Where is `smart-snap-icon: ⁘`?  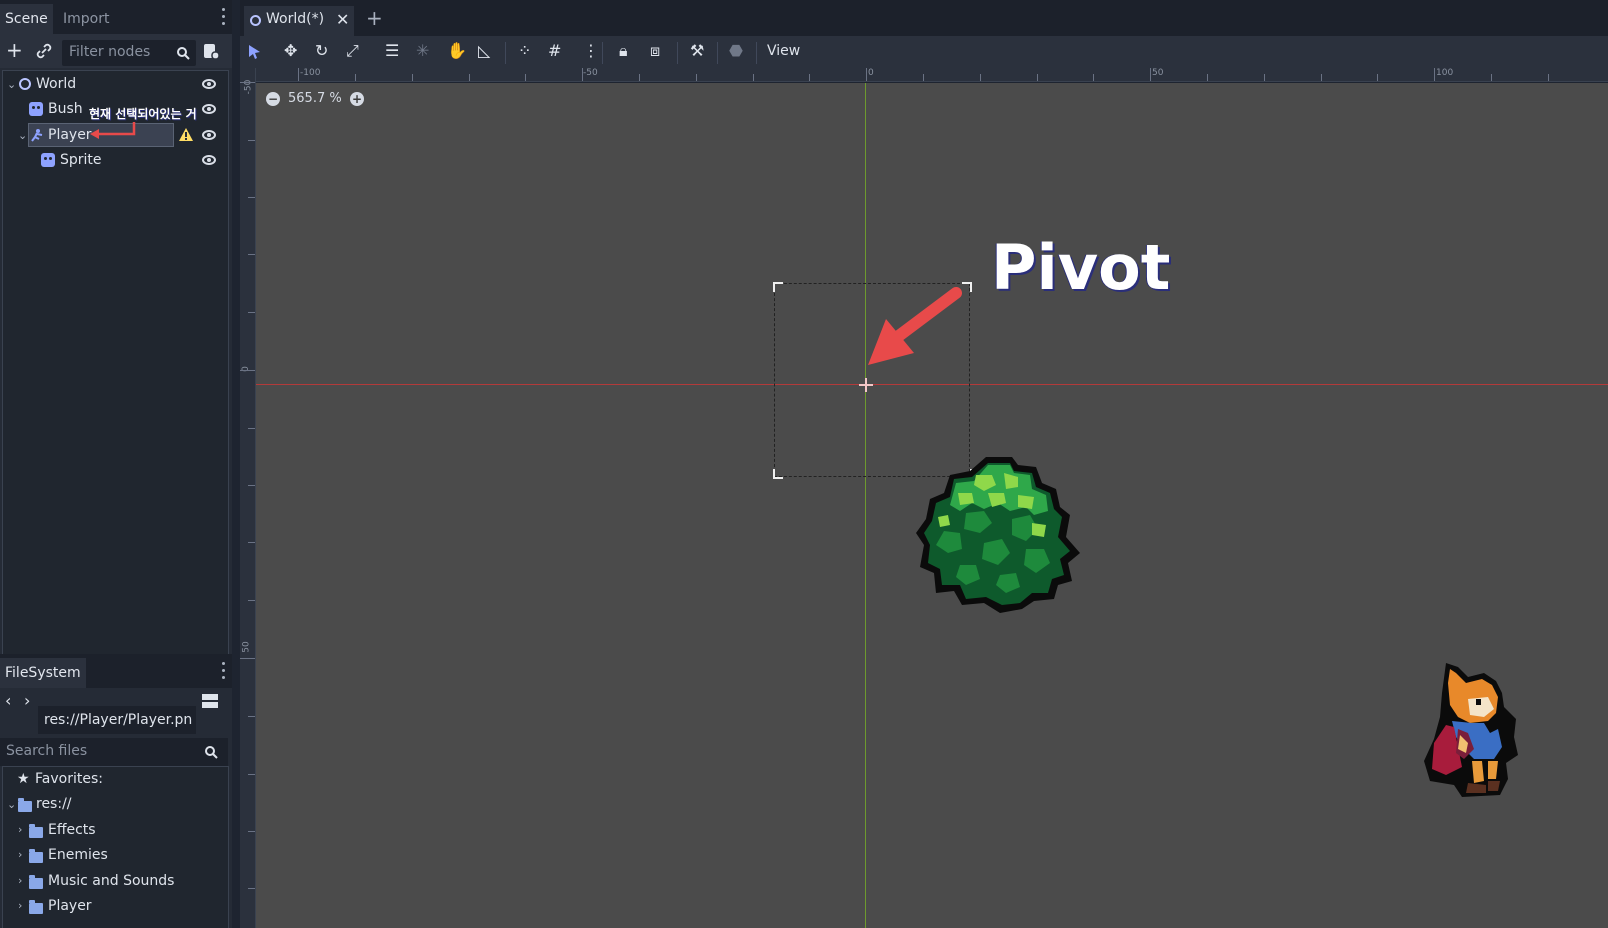 smart-snap-icon: ⁘ is located at coordinates (524, 51).